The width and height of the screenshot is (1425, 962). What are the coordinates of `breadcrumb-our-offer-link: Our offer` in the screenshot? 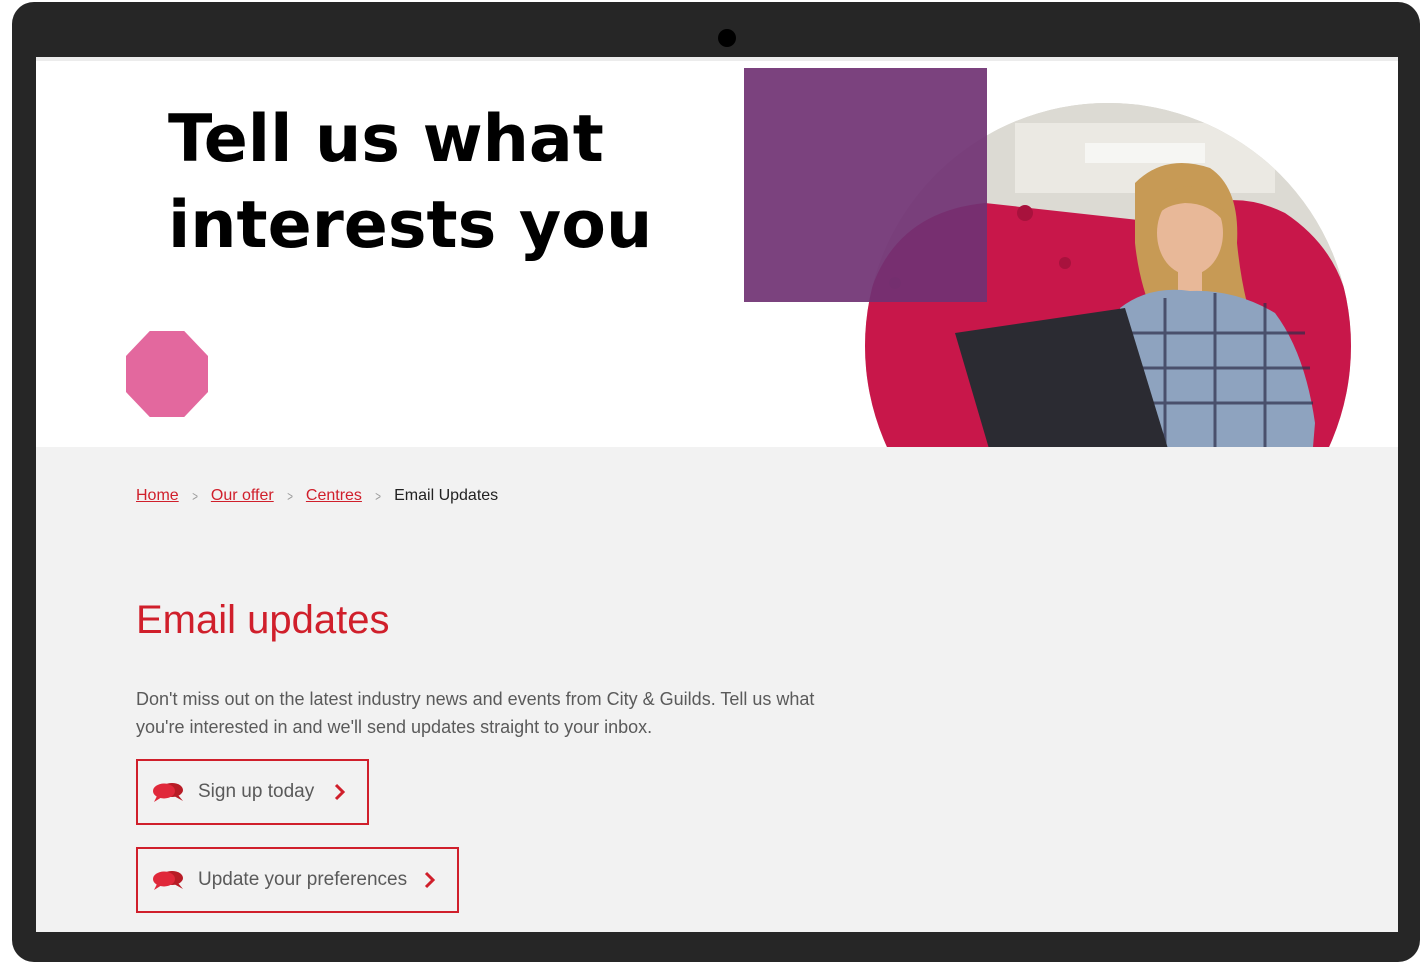 It's located at (242, 496).